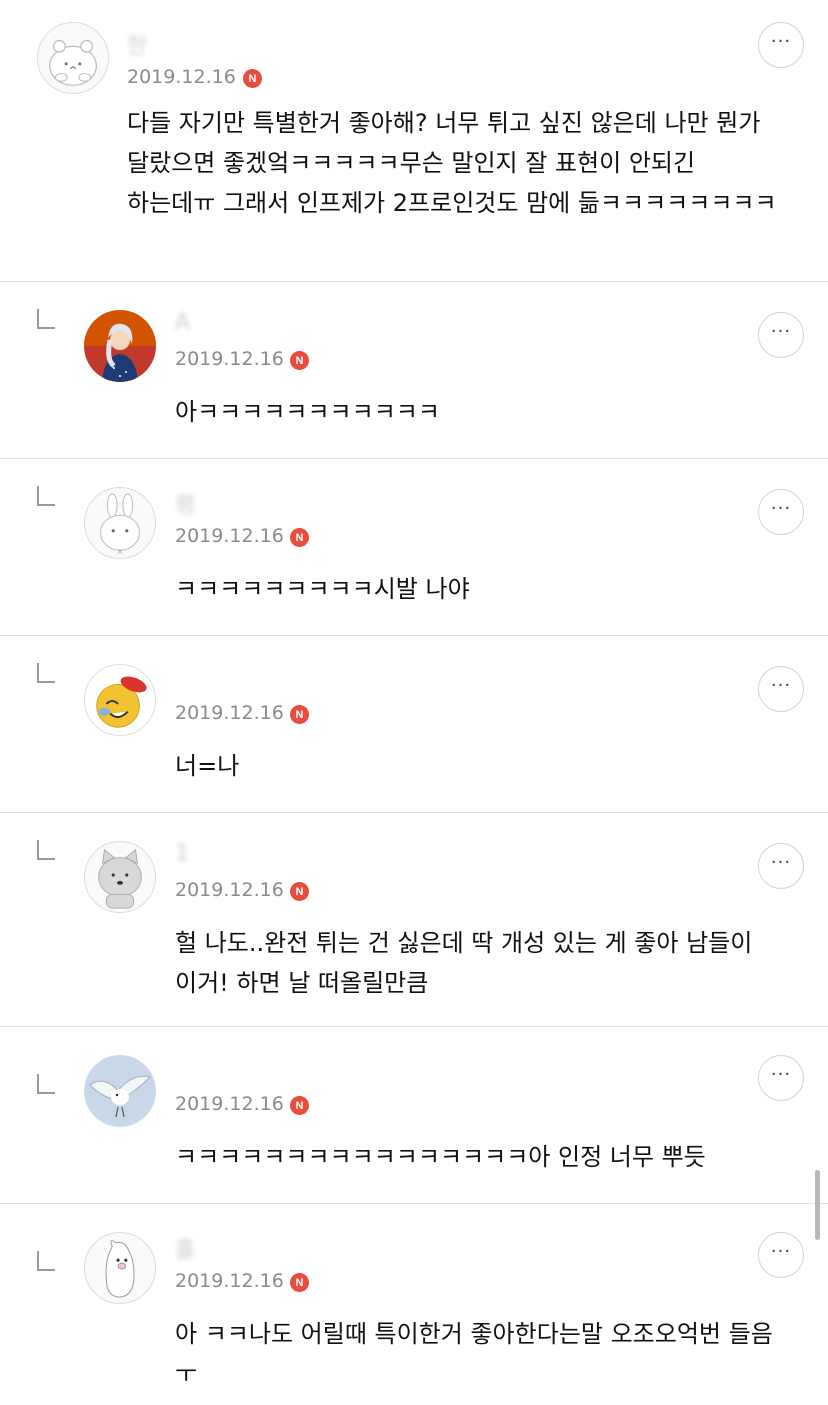 The height and width of the screenshot is (1405, 828). Describe the element at coordinates (188, 1248) in the screenshot. I see `comment-author: 흘` at that location.